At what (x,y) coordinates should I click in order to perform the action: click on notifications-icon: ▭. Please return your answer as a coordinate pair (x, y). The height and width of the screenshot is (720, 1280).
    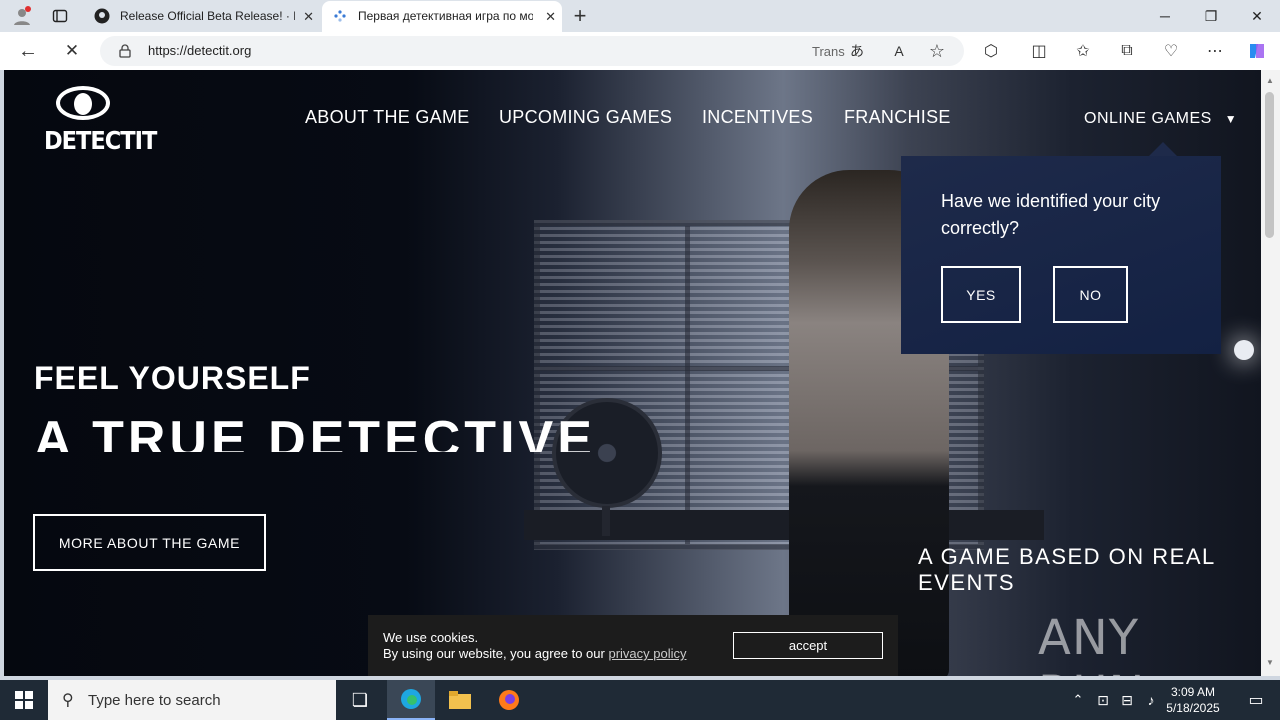
    Looking at the image, I should click on (1256, 700).